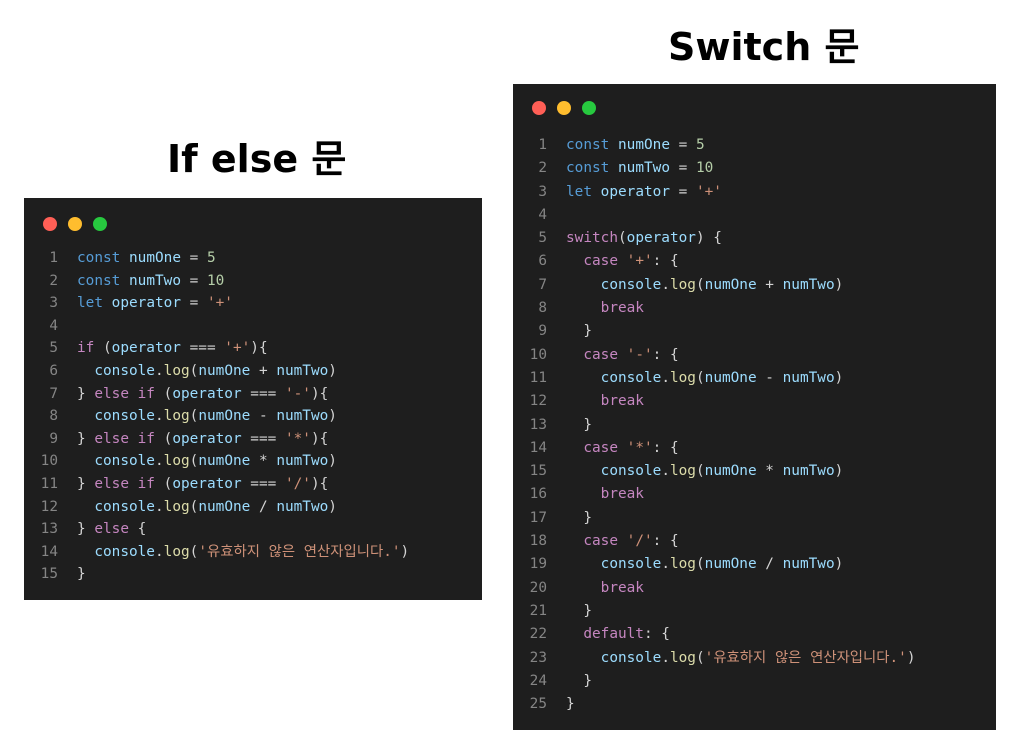 This screenshot has height=745, width=1023. I want to click on line-number: 3, so click(53, 303).